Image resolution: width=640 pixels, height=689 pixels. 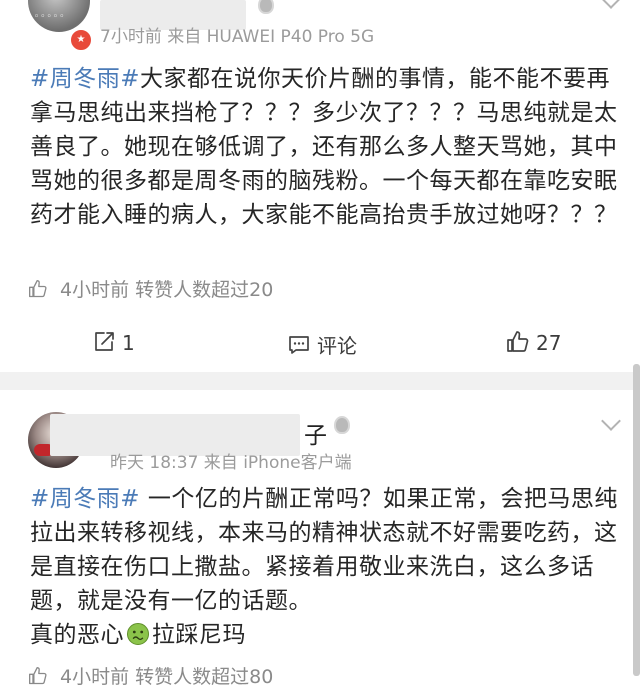 I want to click on comment-button: 评论, so click(x=322, y=344).